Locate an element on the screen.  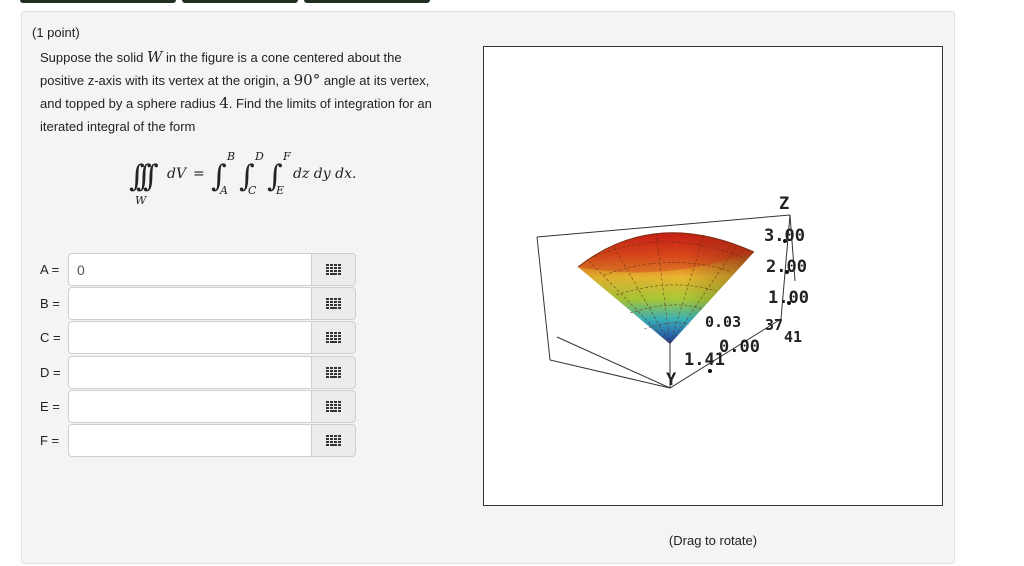
radius-value: 4 is located at coordinates (224, 103).